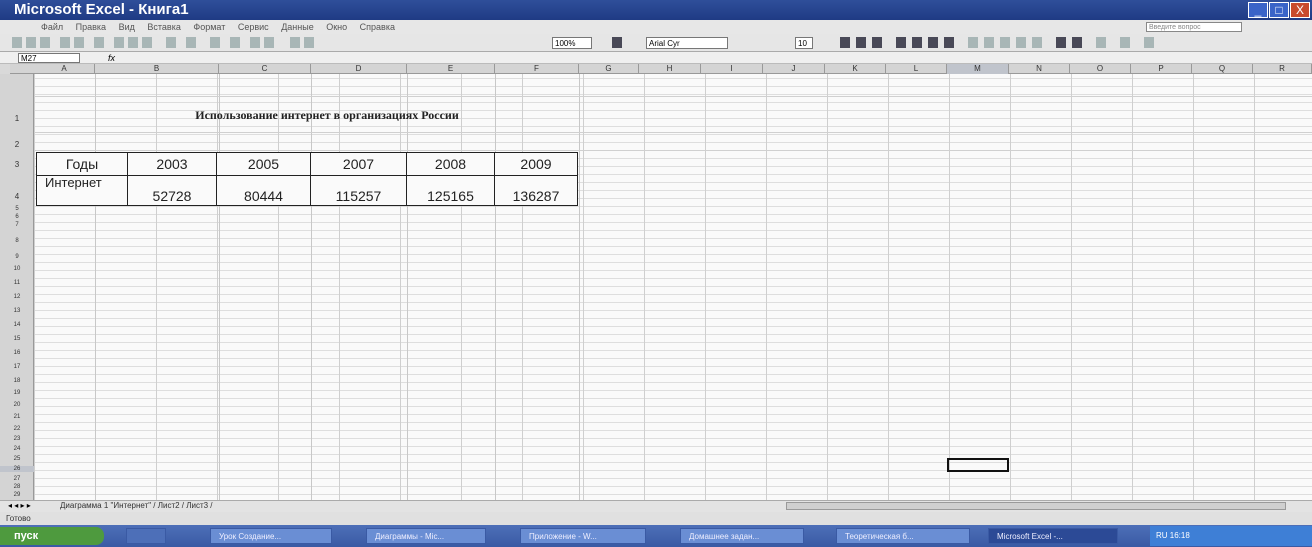 The width and height of the screenshot is (1312, 547). What do you see at coordinates (1282, 69) in the screenshot?
I see `column-header-r: R` at bounding box center [1282, 69].